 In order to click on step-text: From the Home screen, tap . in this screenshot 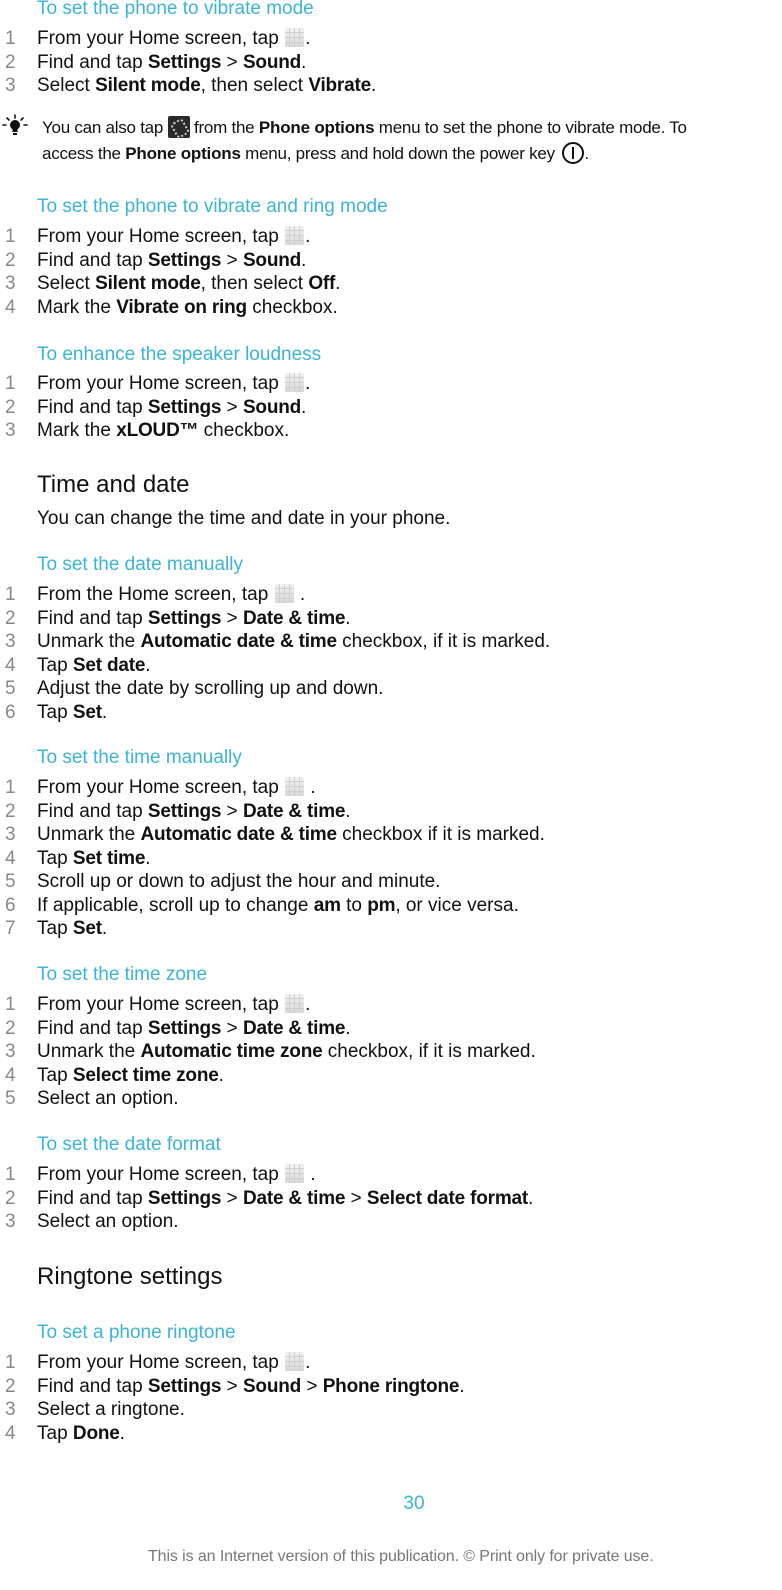, I will do `click(171, 595)`.